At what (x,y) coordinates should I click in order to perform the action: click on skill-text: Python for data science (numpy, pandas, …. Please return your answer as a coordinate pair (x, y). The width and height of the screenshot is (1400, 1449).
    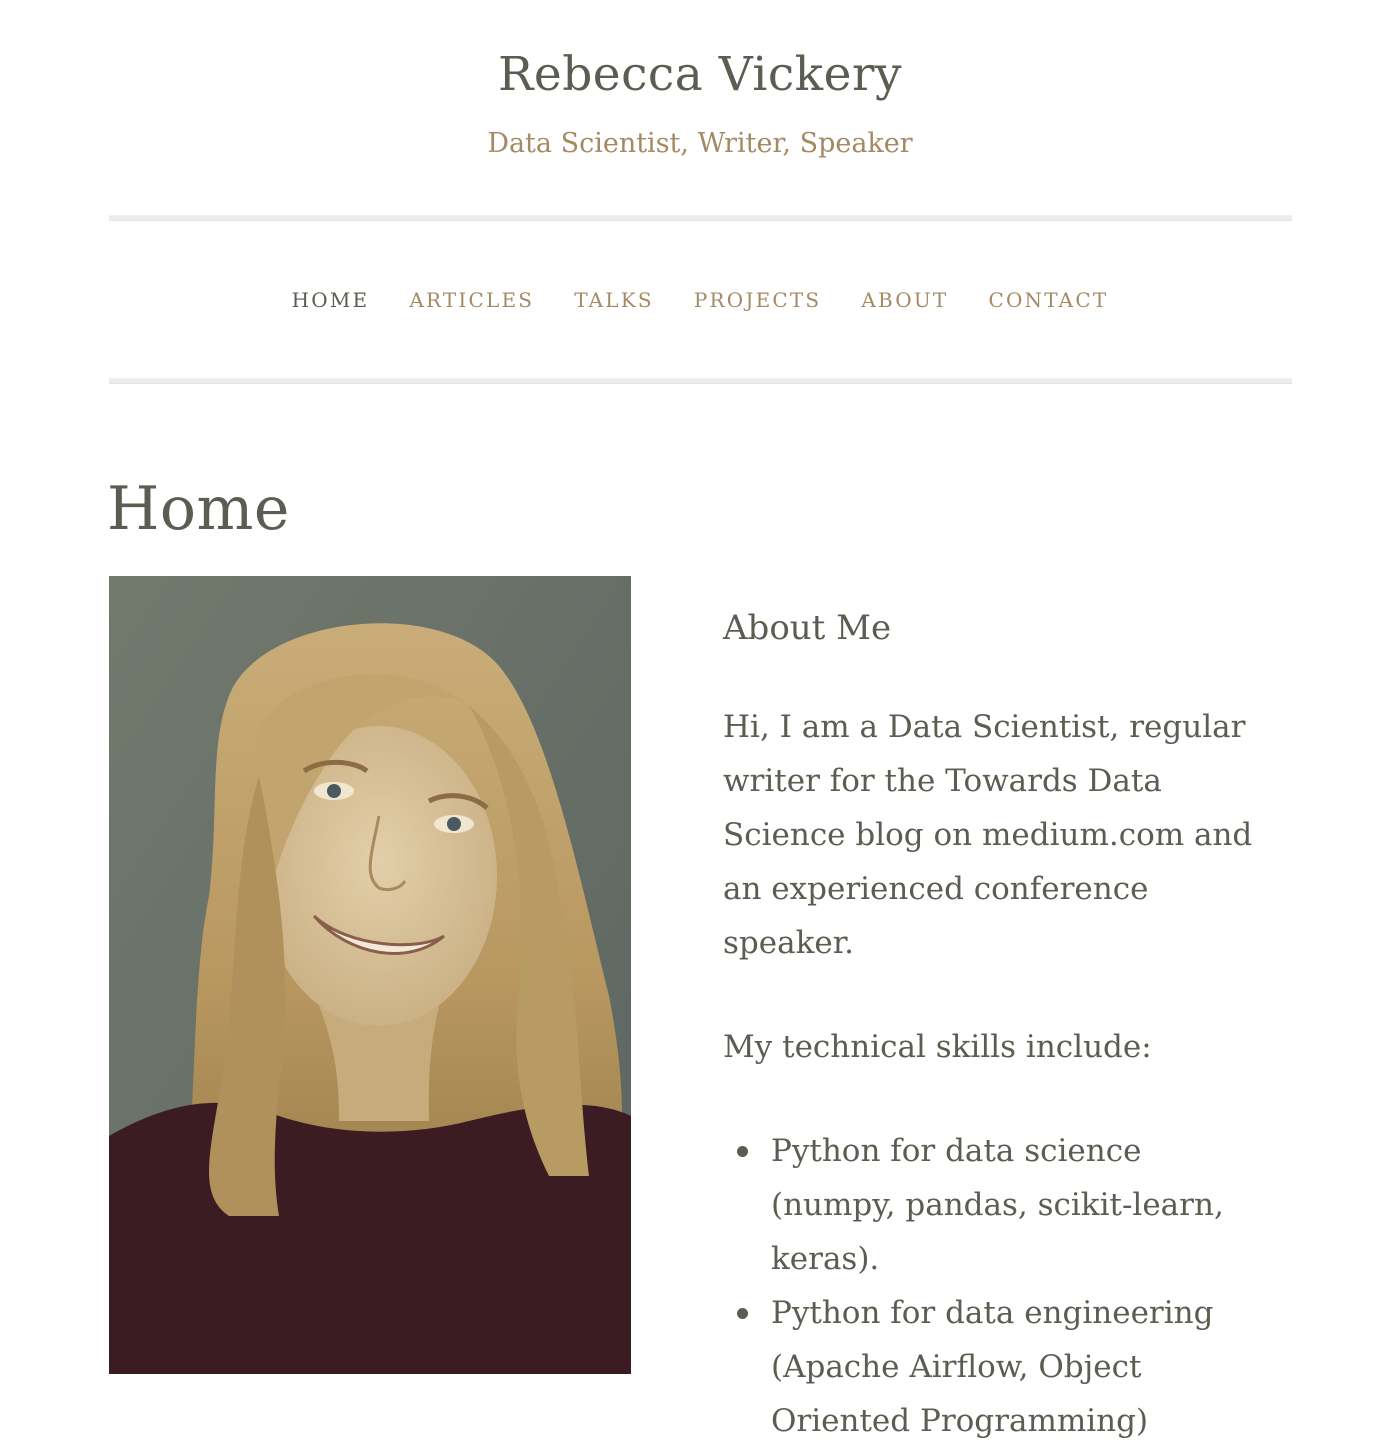
    Looking at the image, I should click on (997, 1205).